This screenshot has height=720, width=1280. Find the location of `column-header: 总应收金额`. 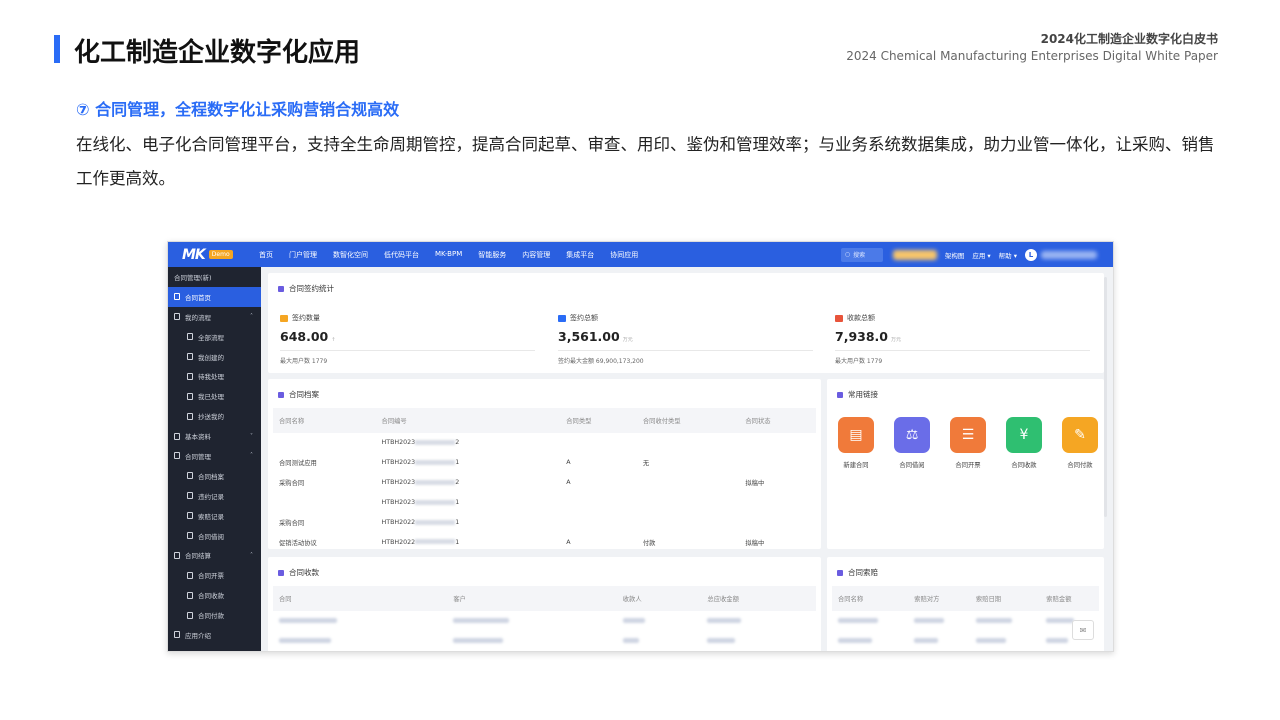

column-header: 总应收金额 is located at coordinates (758, 598).